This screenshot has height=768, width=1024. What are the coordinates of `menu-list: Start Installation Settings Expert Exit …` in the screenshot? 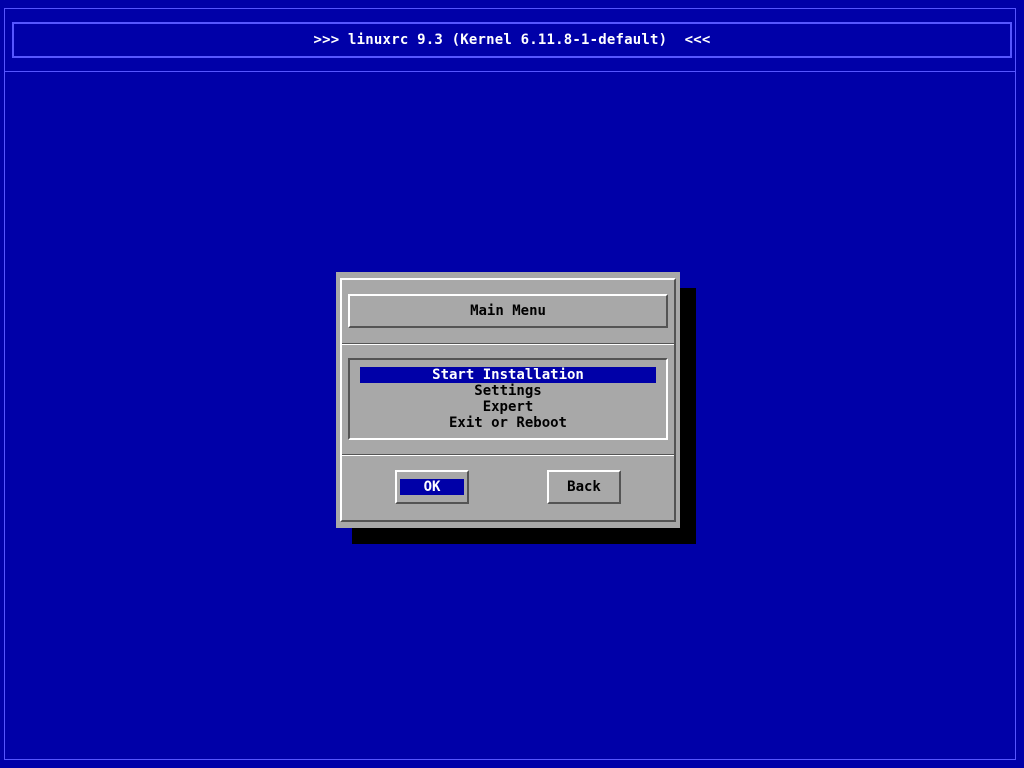 It's located at (508, 399).